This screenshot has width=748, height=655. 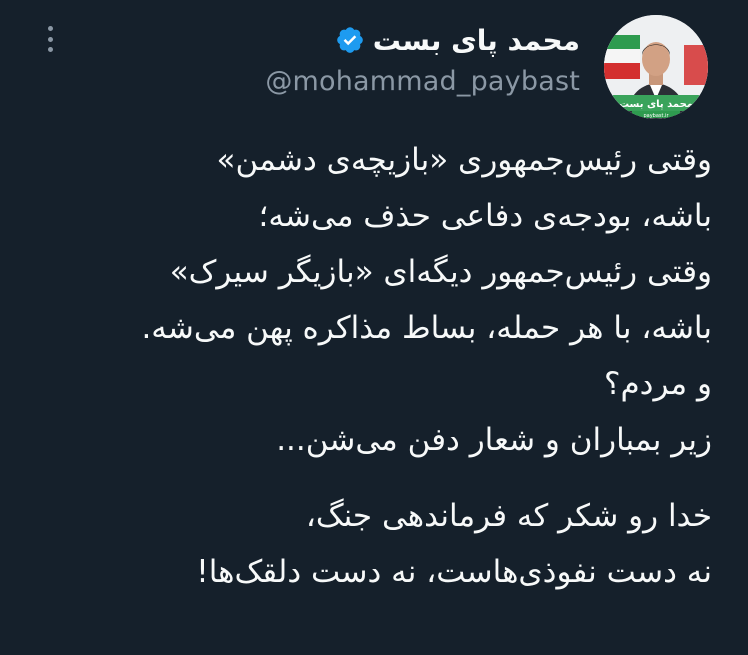 I want to click on avatar-banner-text: محمد پای بست, so click(x=656, y=104).